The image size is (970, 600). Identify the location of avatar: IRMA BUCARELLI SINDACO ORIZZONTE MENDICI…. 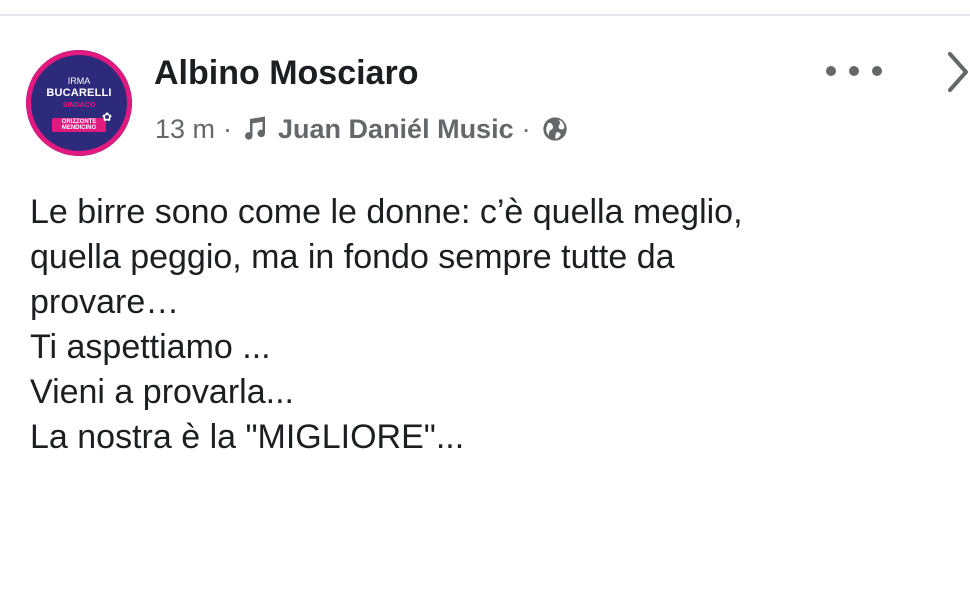
(79, 103).